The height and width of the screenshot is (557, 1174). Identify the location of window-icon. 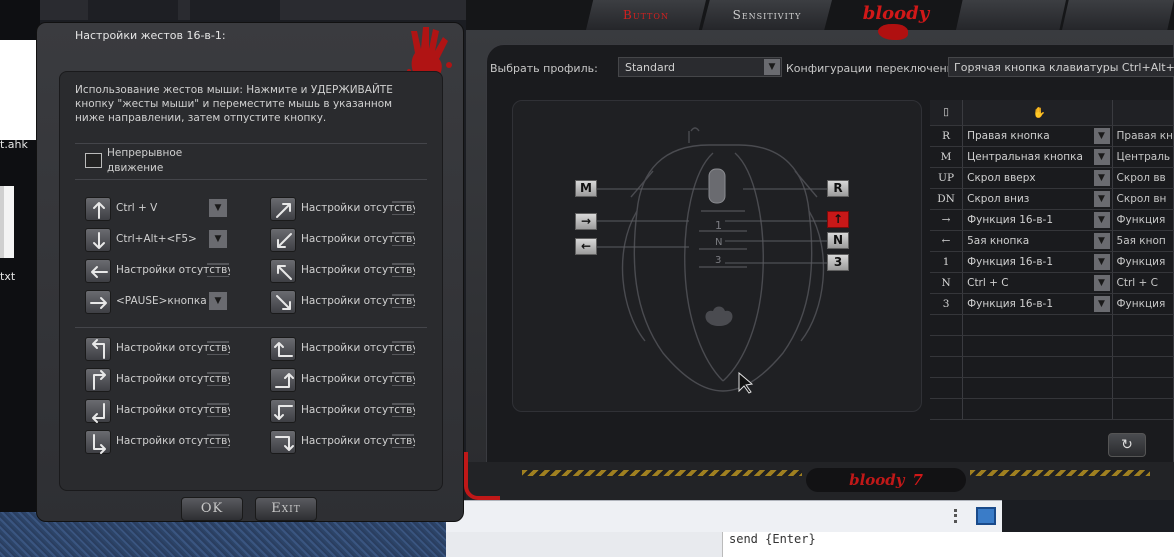
(986, 516).